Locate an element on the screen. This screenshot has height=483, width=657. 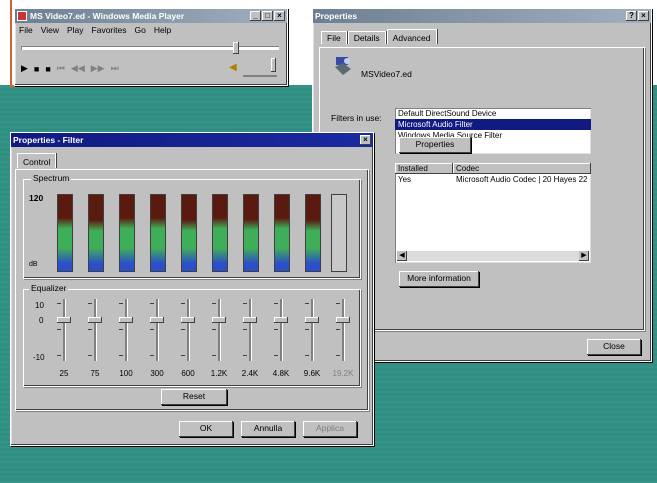
maximize-button: □ is located at coordinates (267, 16).